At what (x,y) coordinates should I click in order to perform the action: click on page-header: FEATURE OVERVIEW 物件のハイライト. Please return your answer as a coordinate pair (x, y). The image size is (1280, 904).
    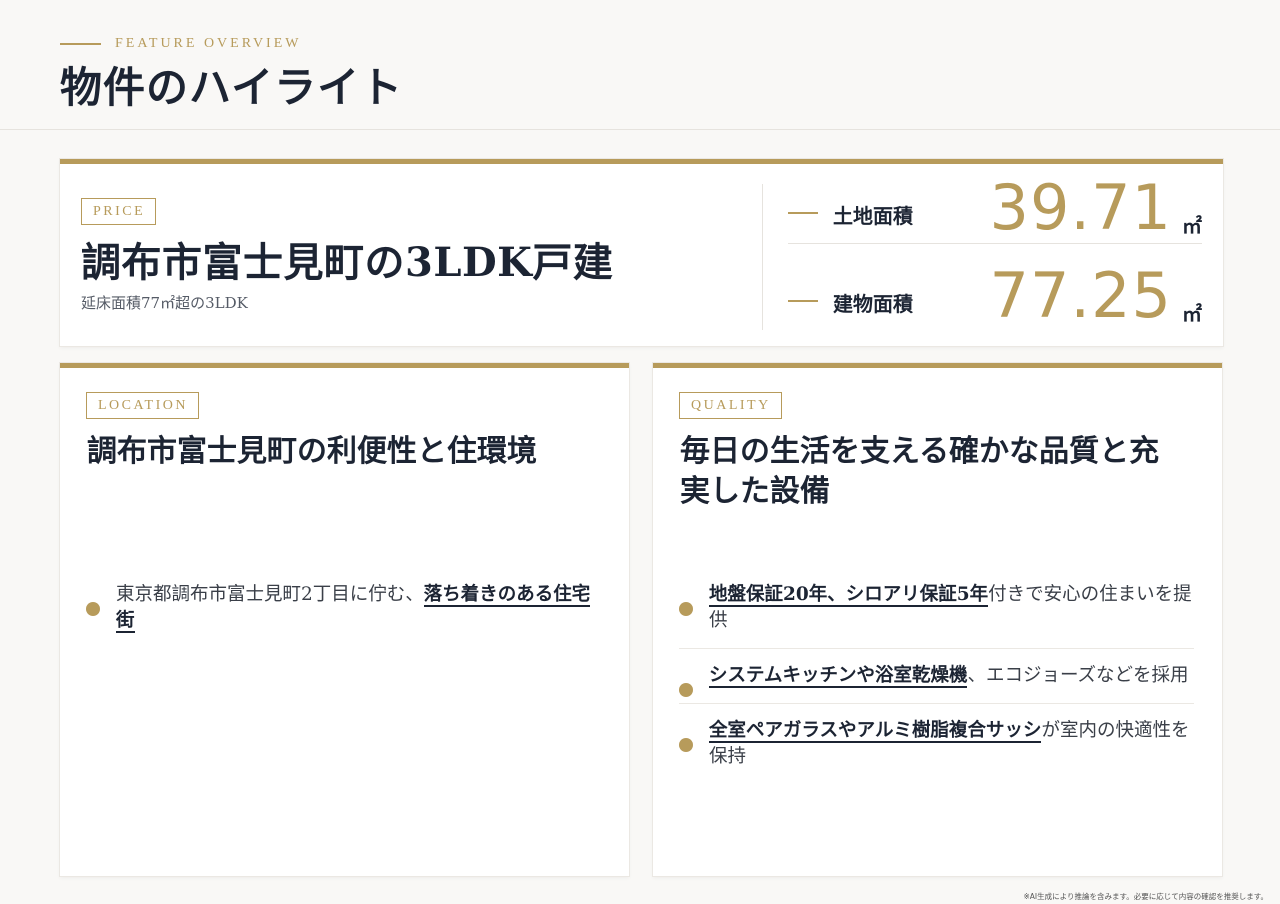
    Looking at the image, I should click on (640, 65).